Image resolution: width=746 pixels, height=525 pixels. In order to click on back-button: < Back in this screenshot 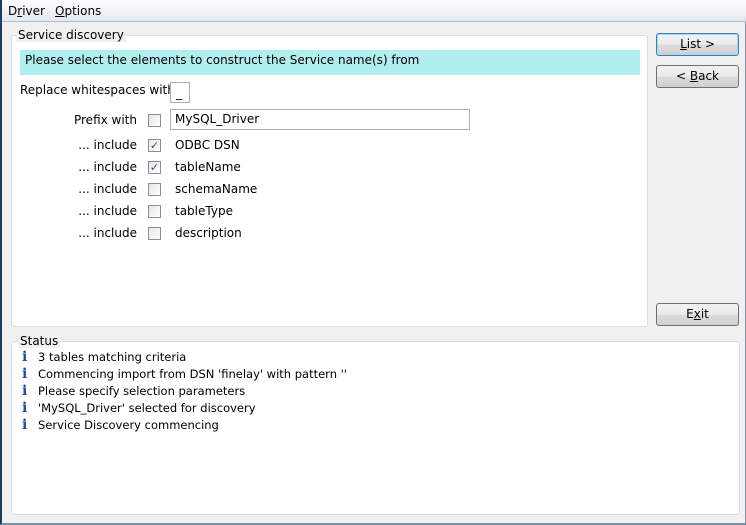, I will do `click(697, 76)`.